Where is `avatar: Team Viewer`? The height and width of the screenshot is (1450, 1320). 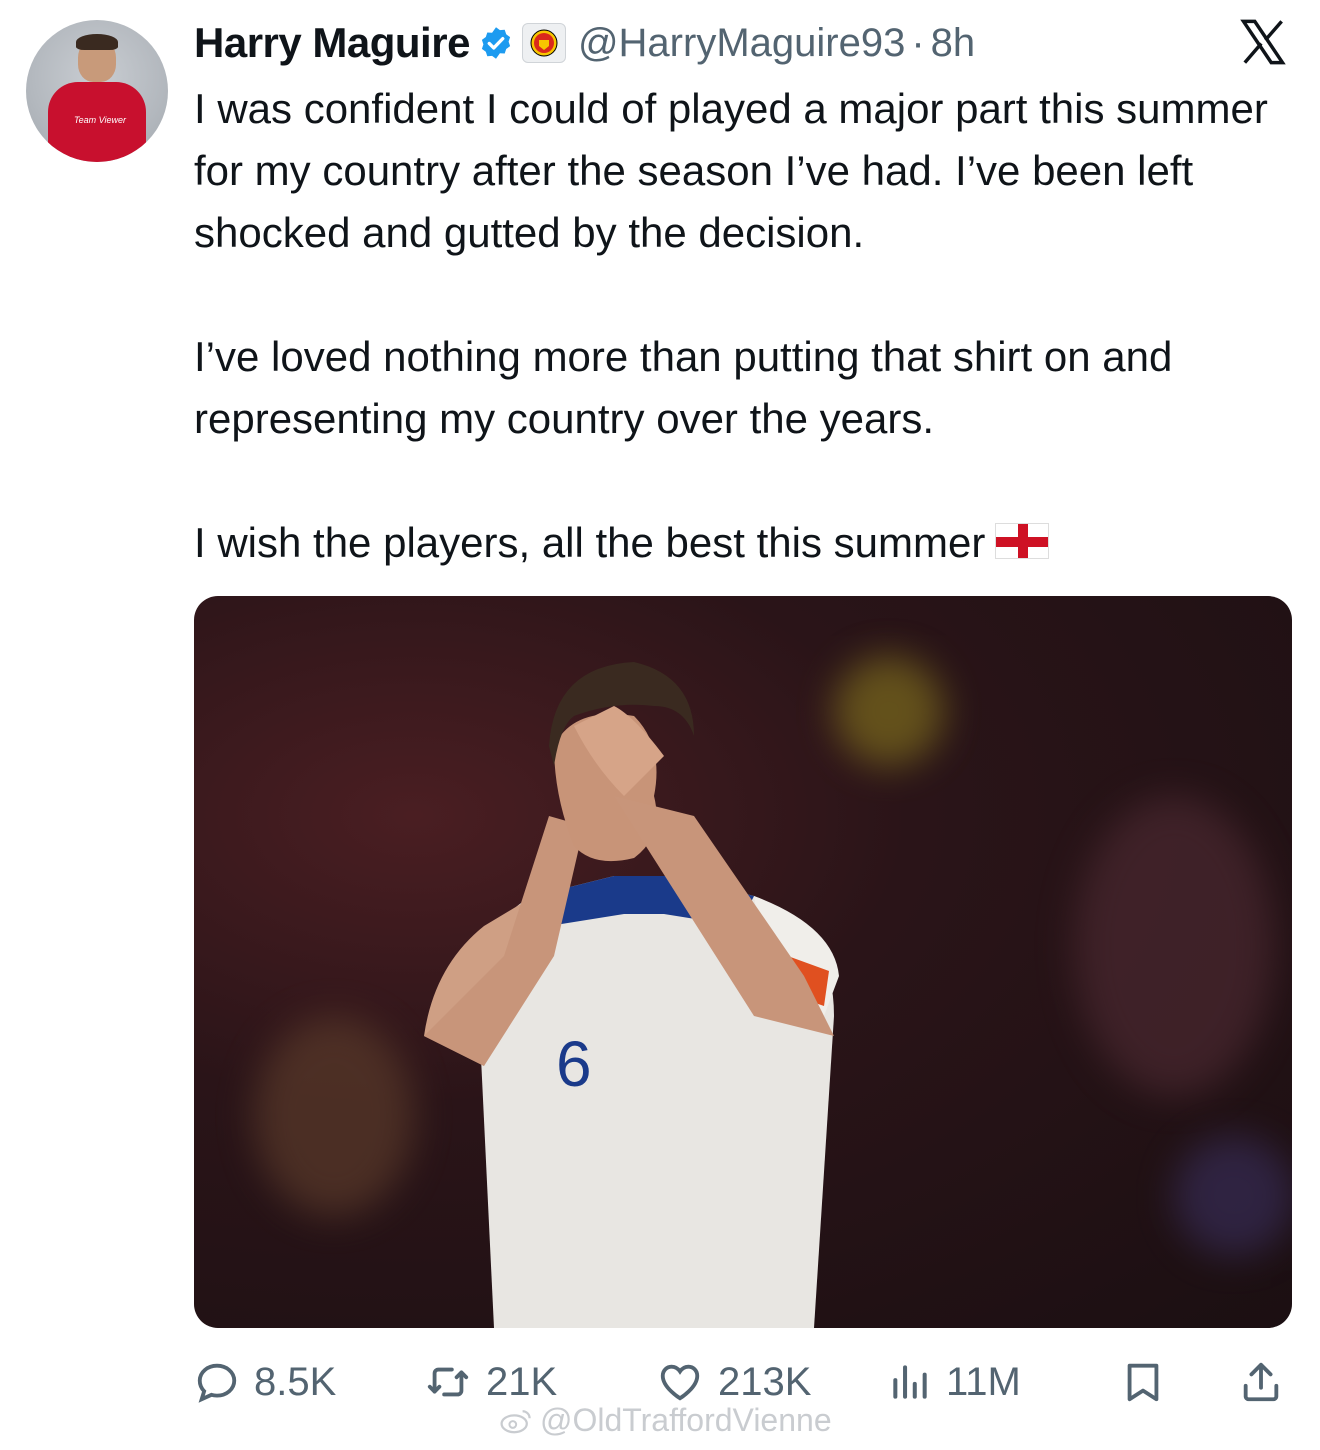
avatar: Team Viewer is located at coordinates (97, 91).